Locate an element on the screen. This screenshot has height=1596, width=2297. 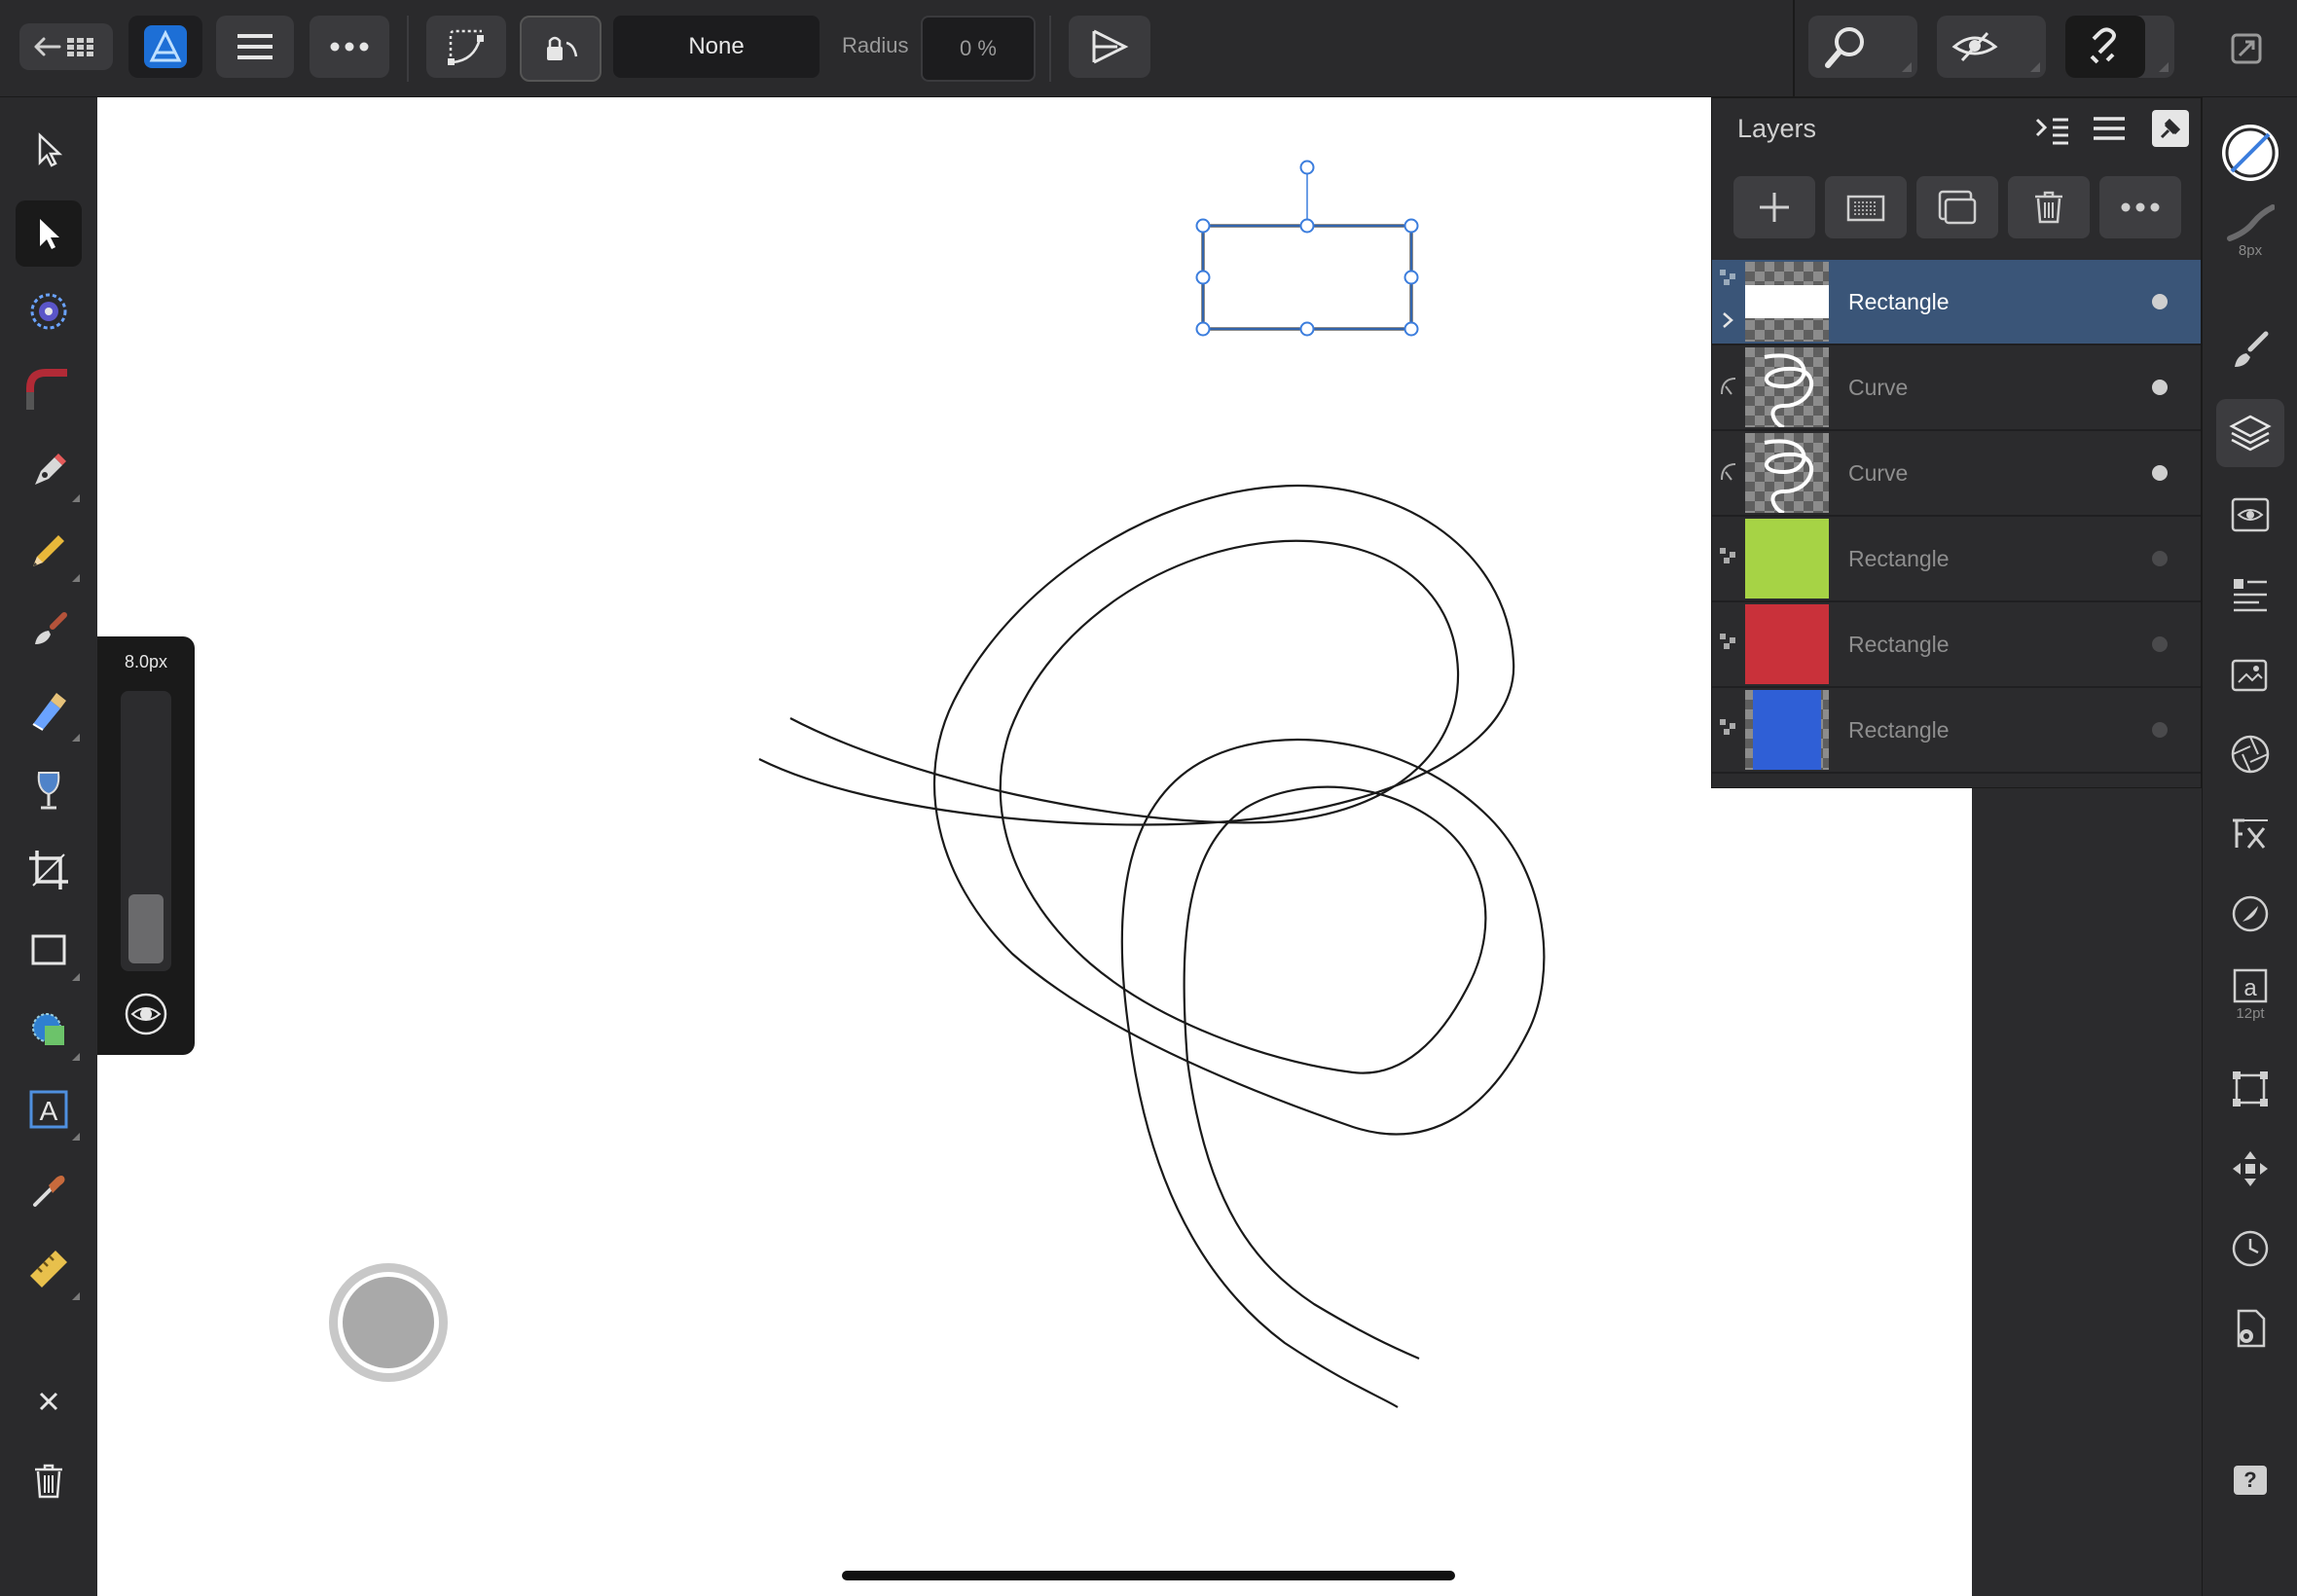
effects-studio-button is located at coordinates (2250, 834).